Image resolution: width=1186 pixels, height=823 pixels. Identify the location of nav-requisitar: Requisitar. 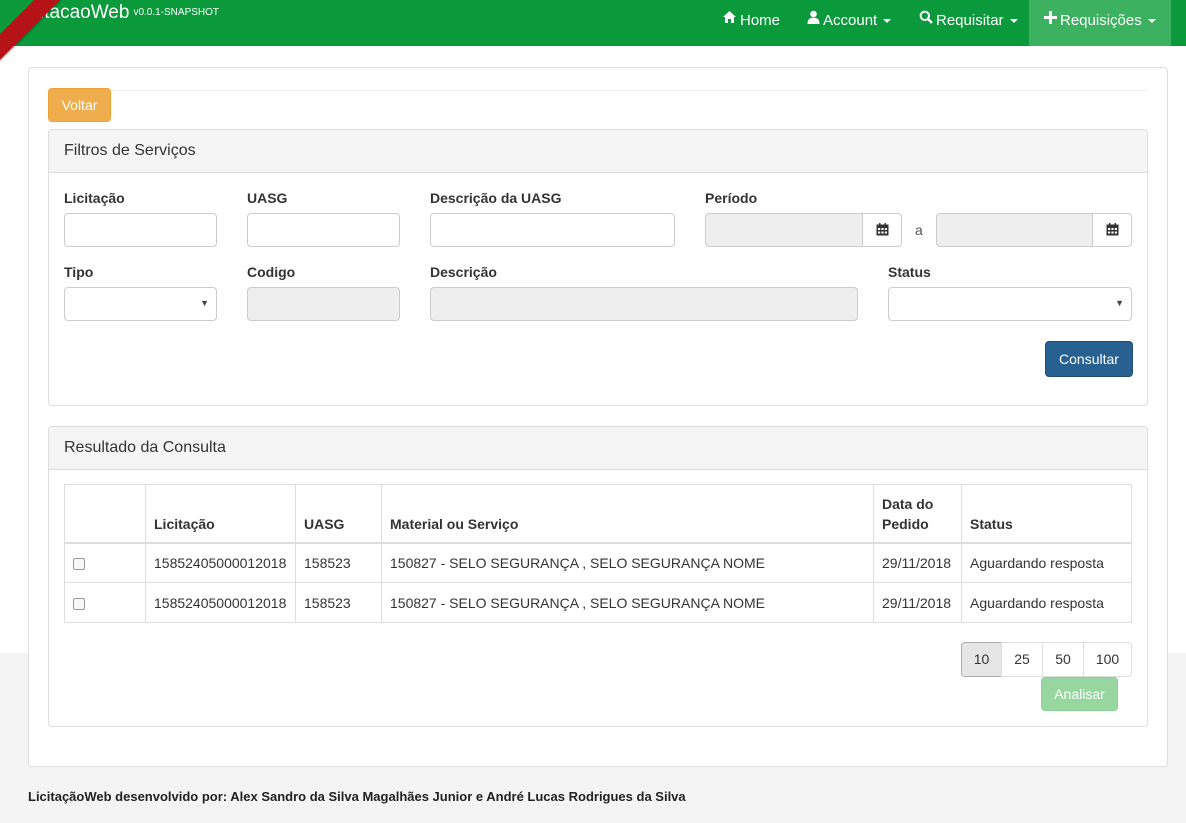
(968, 23).